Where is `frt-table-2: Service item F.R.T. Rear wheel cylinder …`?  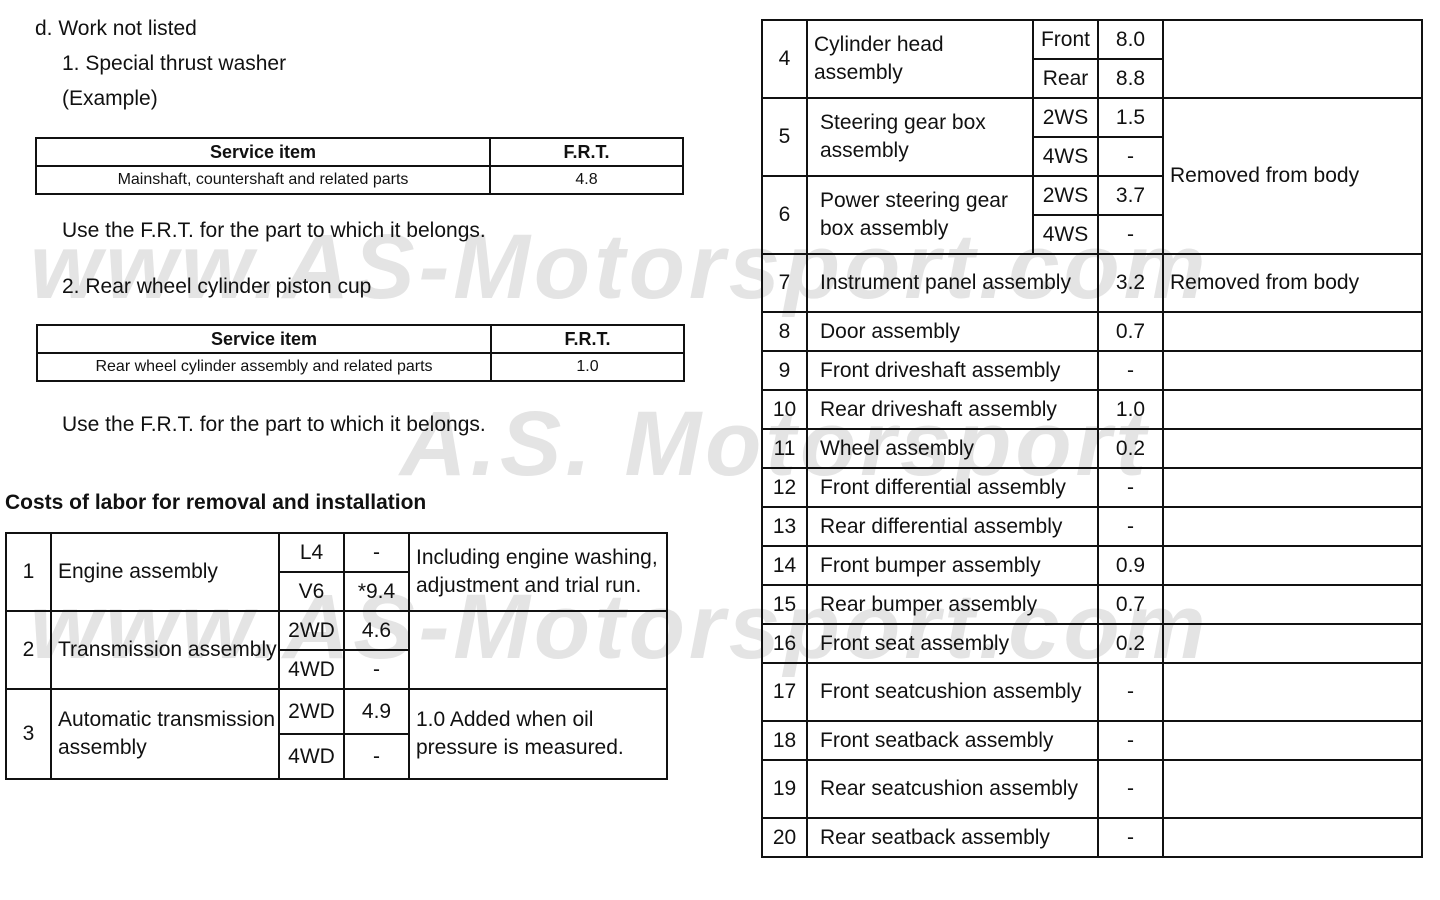 frt-table-2: Service item F.R.T. Rear wheel cylinder … is located at coordinates (360, 353).